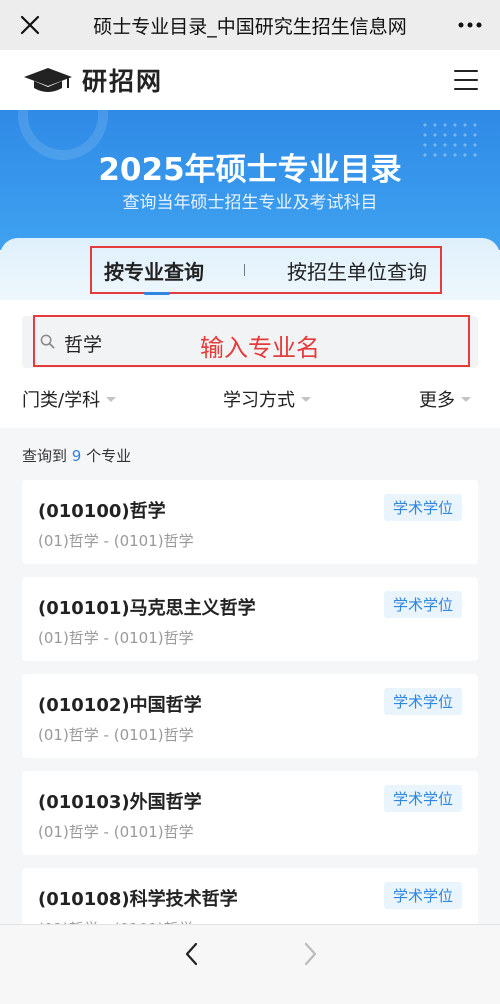 This screenshot has height=1004, width=500. What do you see at coordinates (250, 170) in the screenshot?
I see `banner-title: 2025年硕士专业目录` at bounding box center [250, 170].